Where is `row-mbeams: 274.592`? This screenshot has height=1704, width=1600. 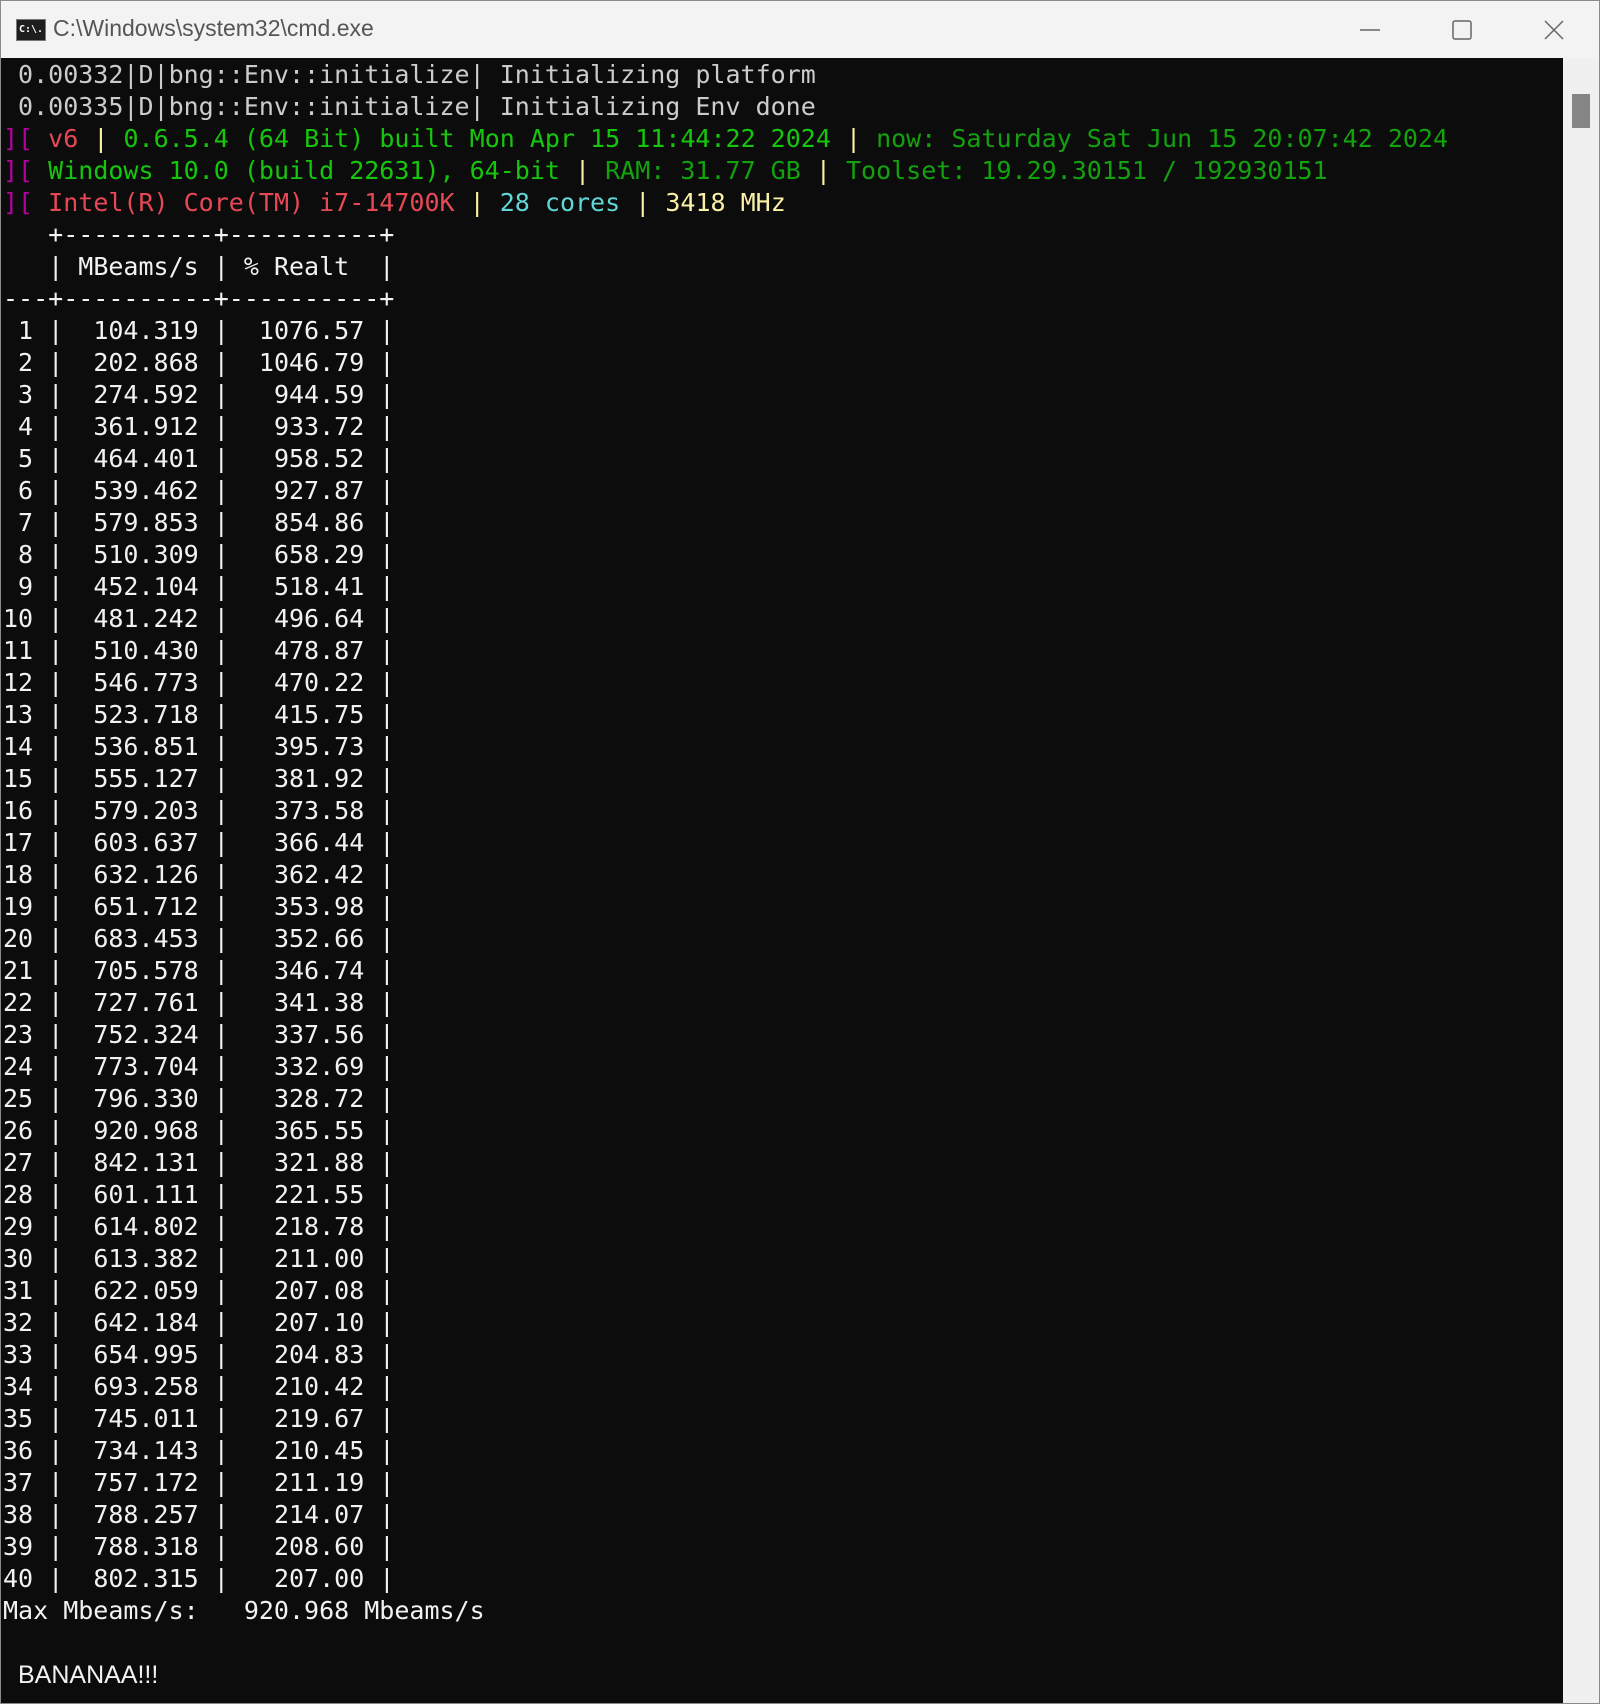
row-mbeams: 274.592 is located at coordinates (138, 394).